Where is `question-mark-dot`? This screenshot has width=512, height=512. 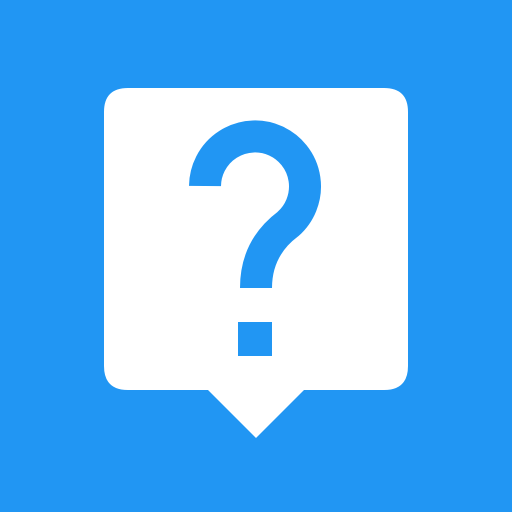
question-mark-dot is located at coordinates (255, 339).